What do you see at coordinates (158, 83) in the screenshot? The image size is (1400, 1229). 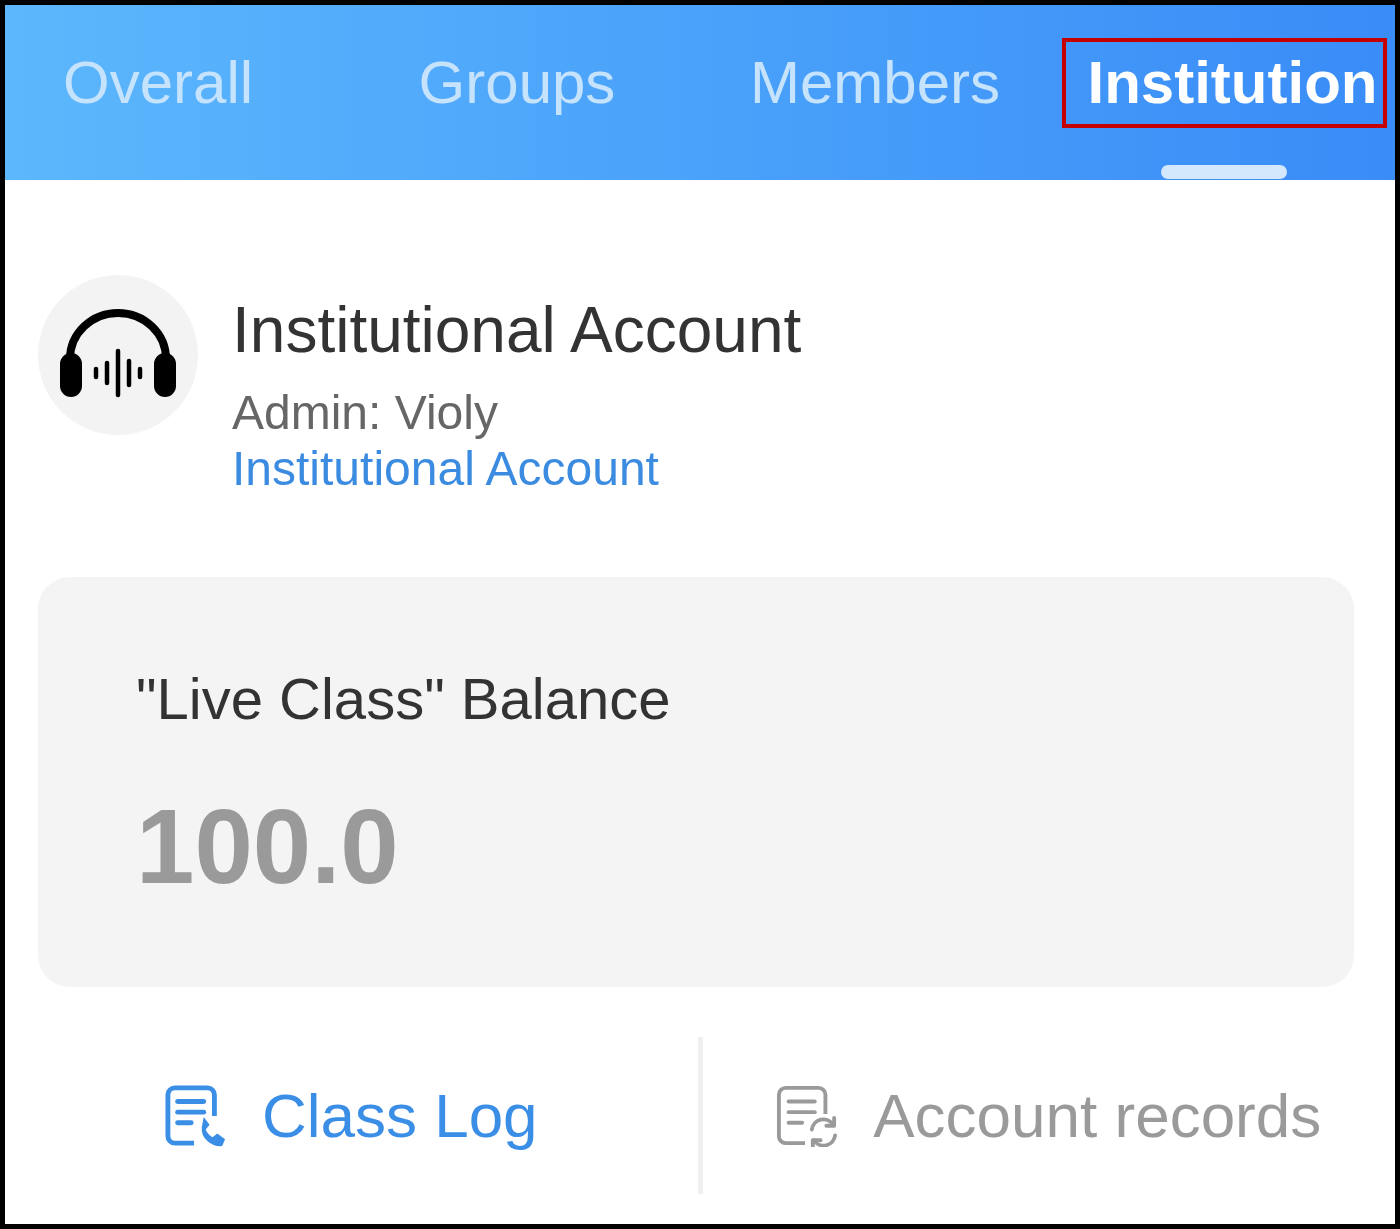 I see `tab: Overall` at bounding box center [158, 83].